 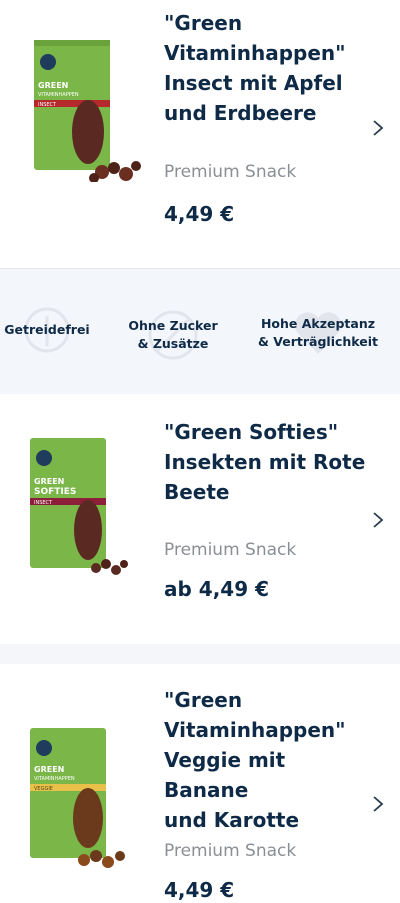 I want to click on pack-line2: SOFTIES, so click(x=55, y=492).